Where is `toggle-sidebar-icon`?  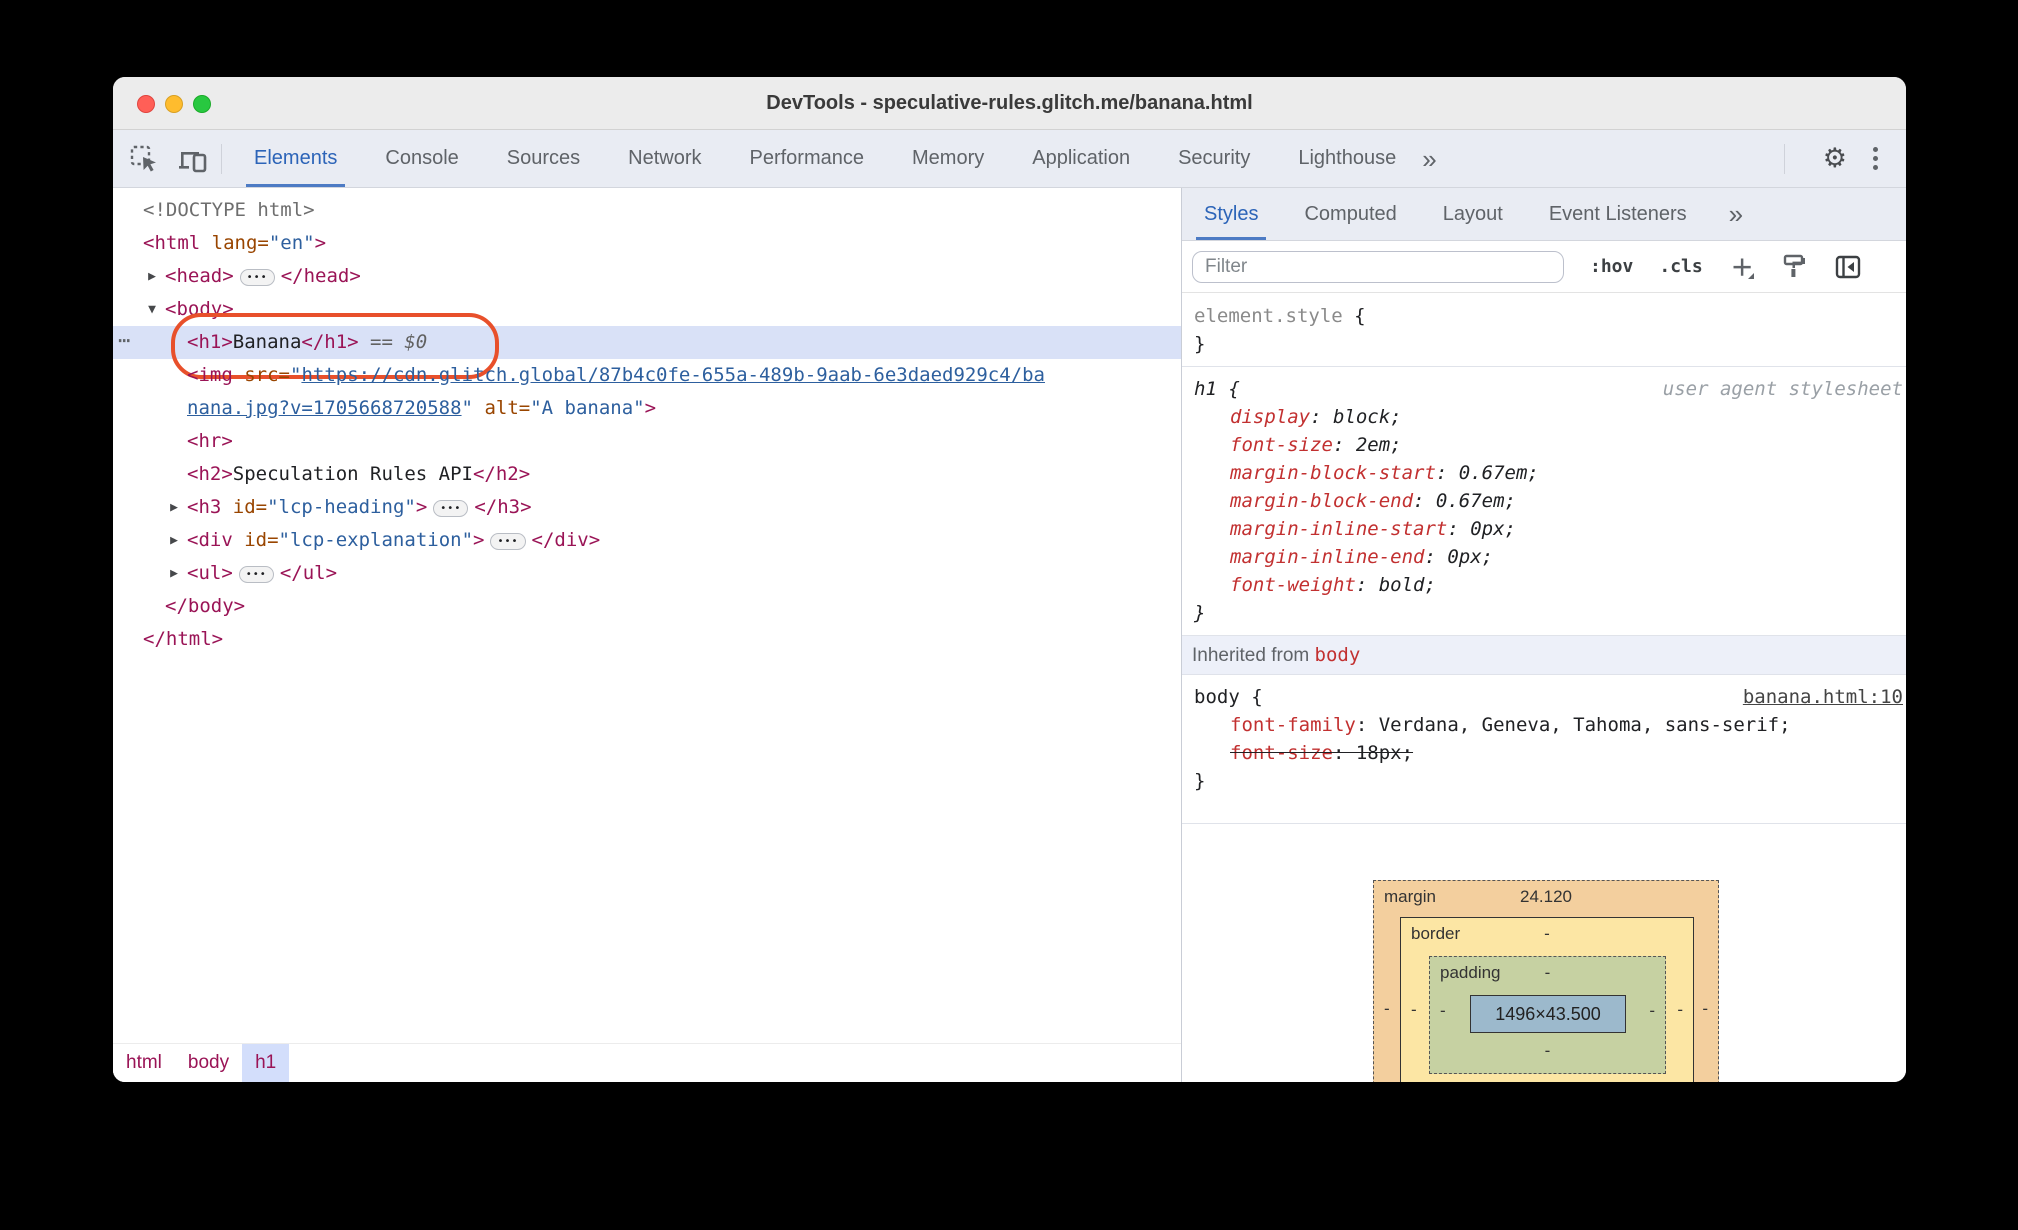 toggle-sidebar-icon is located at coordinates (1848, 267).